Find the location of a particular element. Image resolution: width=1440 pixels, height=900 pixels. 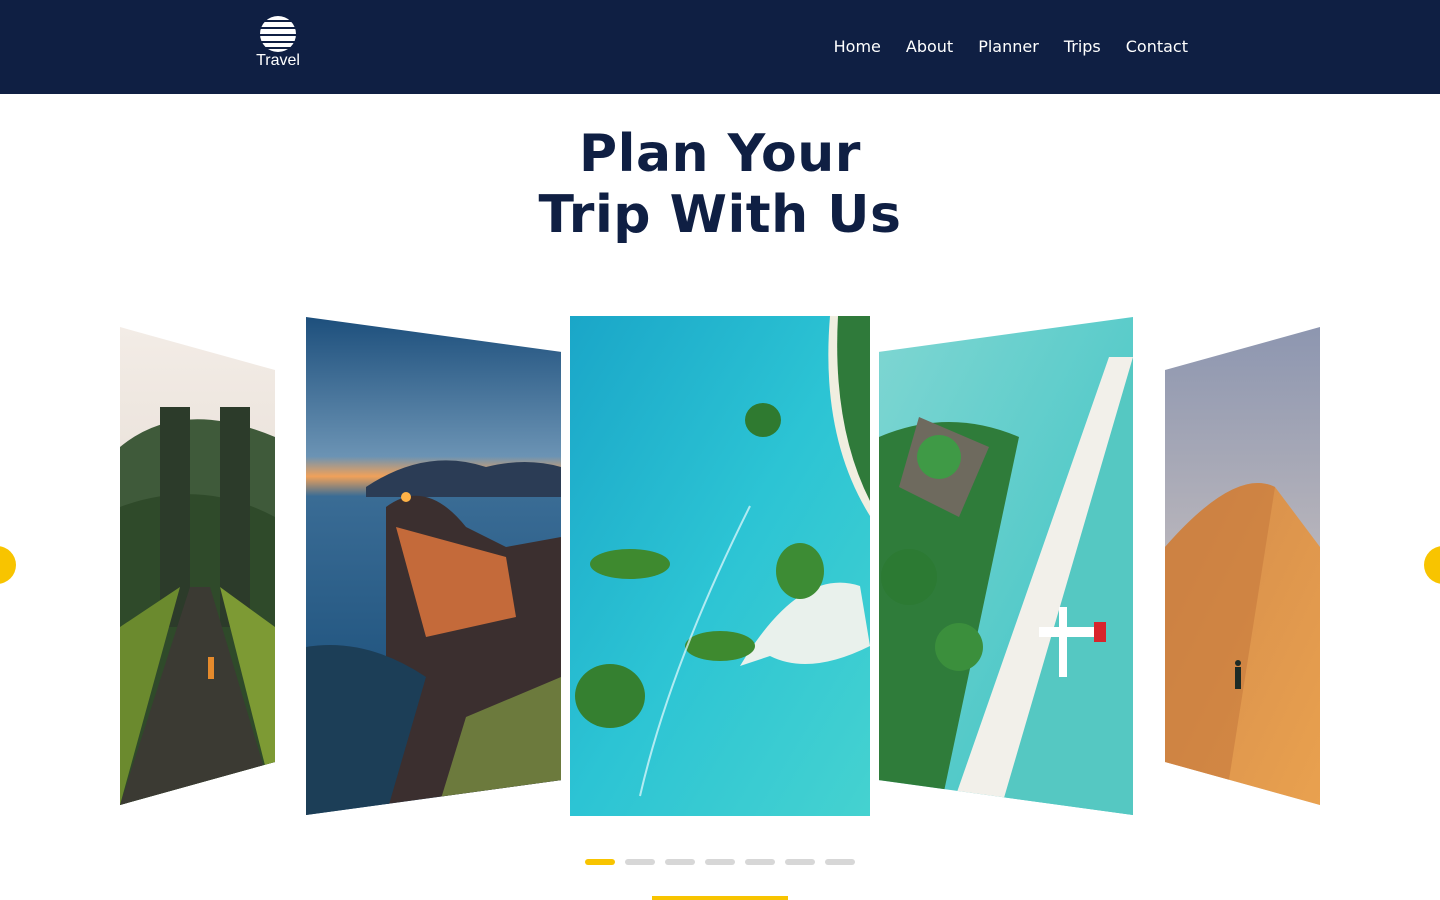

main-nav: Home About Planner Trips Contact is located at coordinates (1011, 47).